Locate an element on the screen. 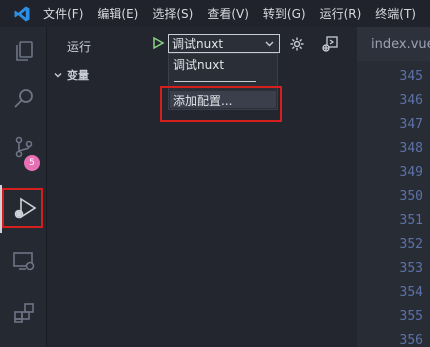 This screenshot has height=347, width=430. explorer-icon is located at coordinates (23, 51).